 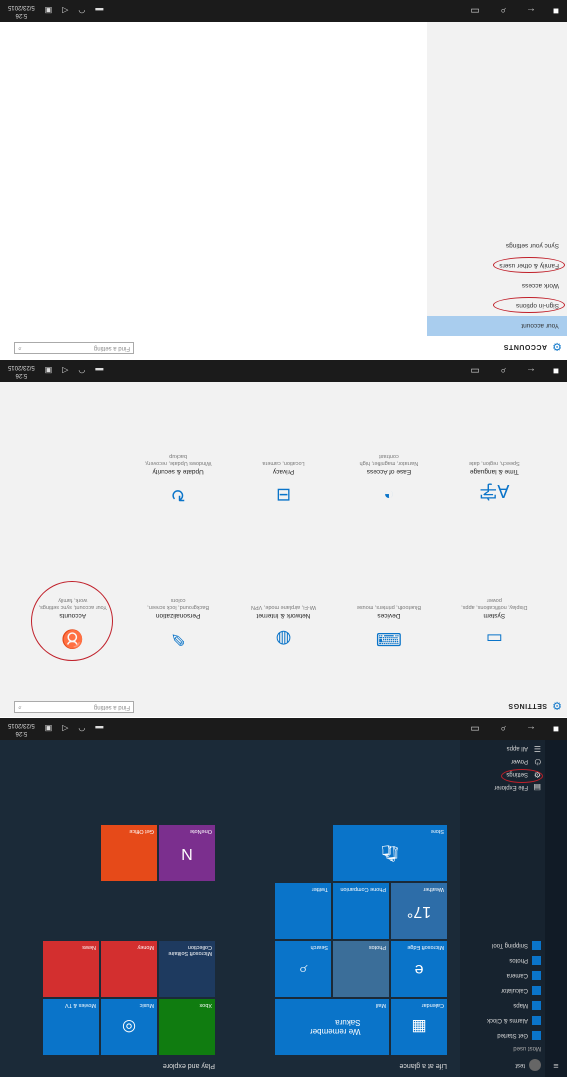 What do you see at coordinates (536, 1020) in the screenshot?
I see `clock-icon` at bounding box center [536, 1020].